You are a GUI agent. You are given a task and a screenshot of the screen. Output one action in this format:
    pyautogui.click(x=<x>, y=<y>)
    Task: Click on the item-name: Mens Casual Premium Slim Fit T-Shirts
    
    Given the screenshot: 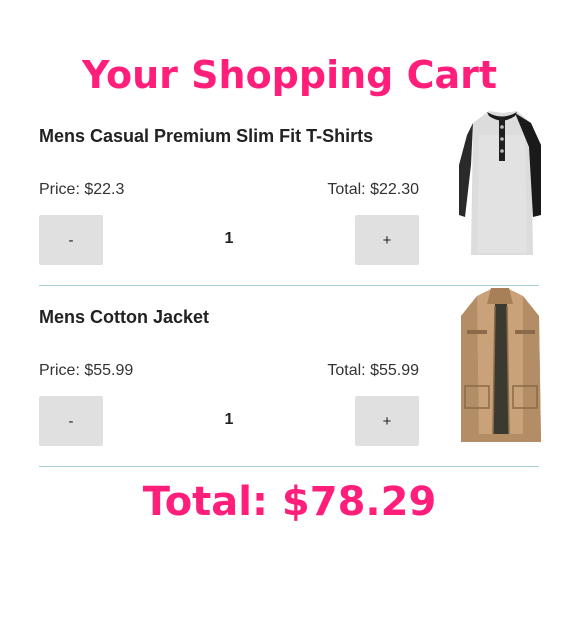 What is the action you would take?
    pyautogui.click(x=206, y=136)
    